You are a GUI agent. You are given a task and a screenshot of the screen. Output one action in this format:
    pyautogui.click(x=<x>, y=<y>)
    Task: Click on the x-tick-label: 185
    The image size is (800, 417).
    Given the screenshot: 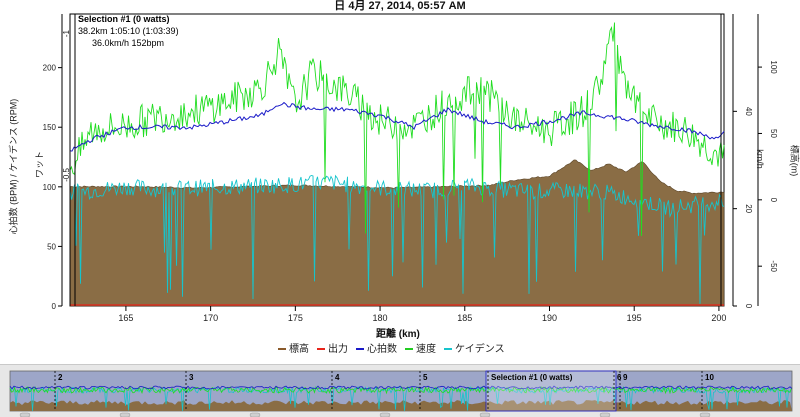 What is the action you would take?
    pyautogui.click(x=464, y=318)
    